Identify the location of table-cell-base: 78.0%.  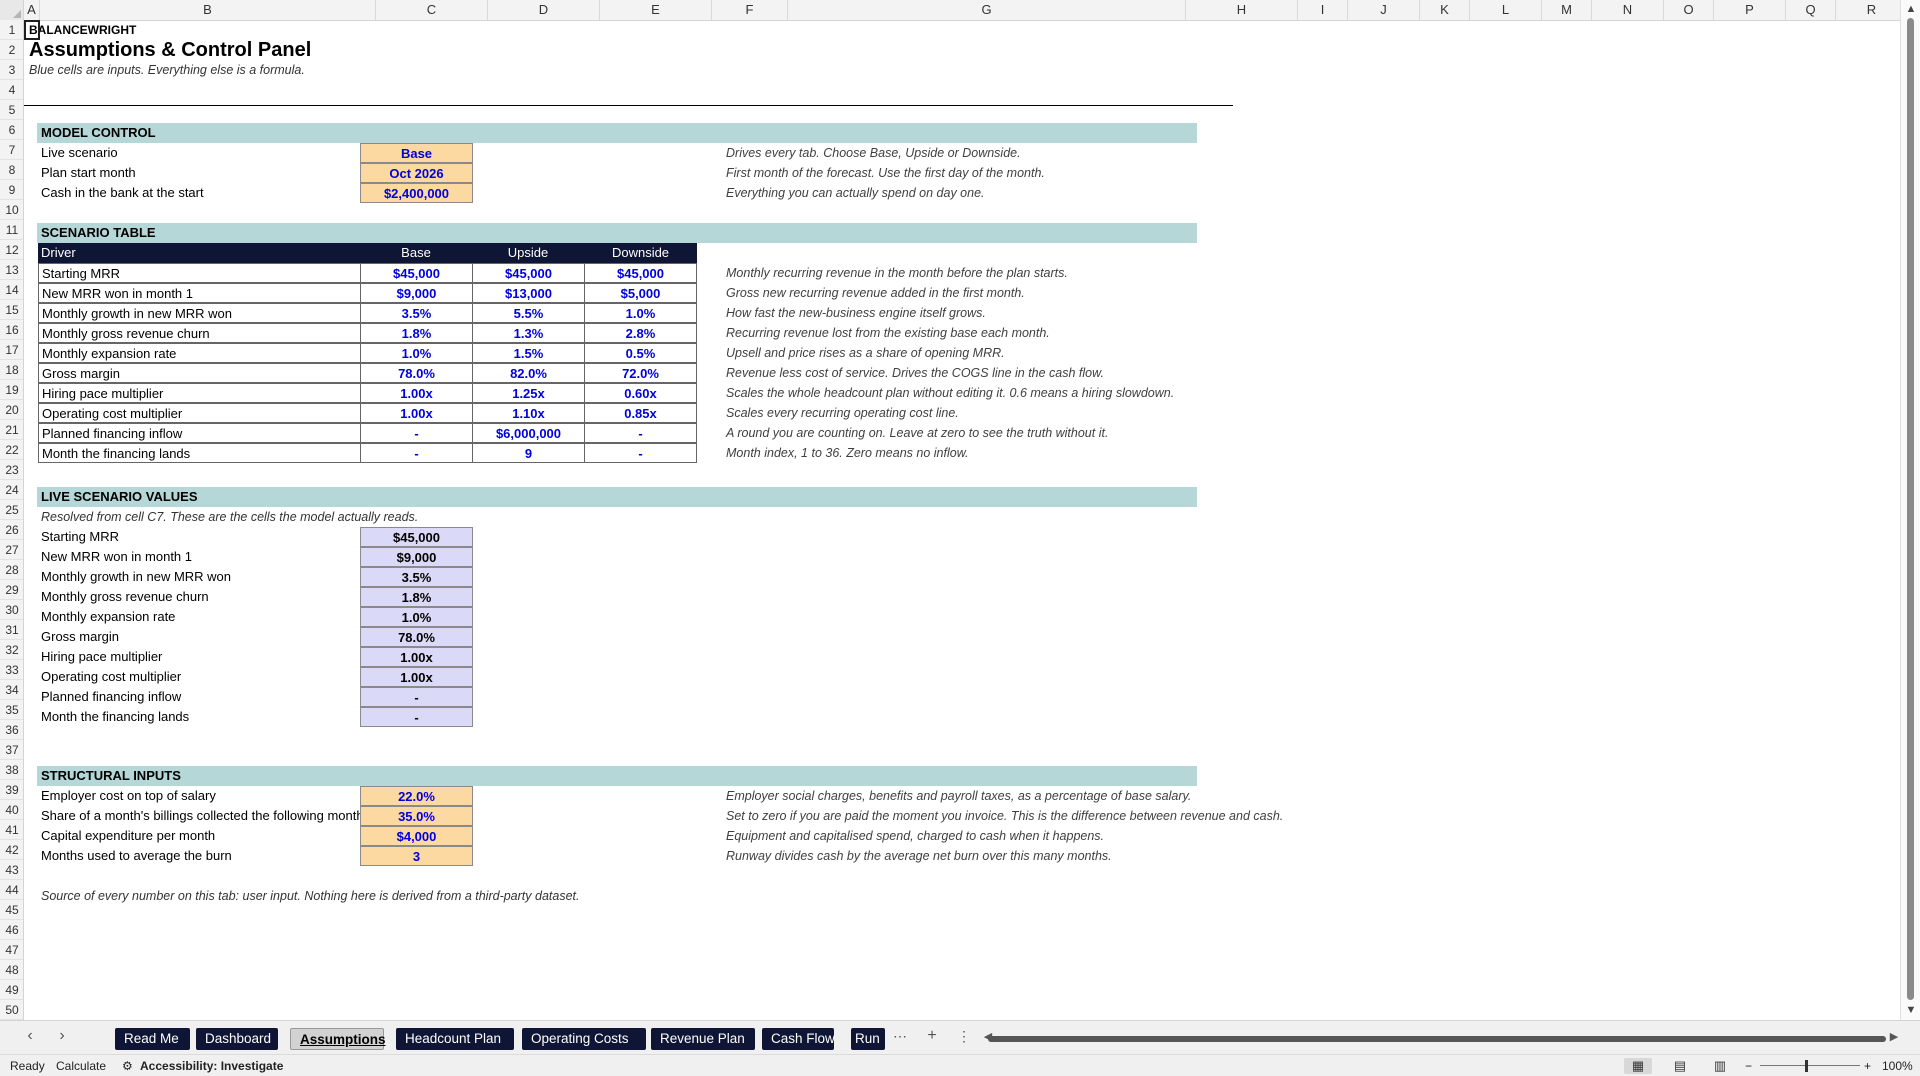
(416, 373).